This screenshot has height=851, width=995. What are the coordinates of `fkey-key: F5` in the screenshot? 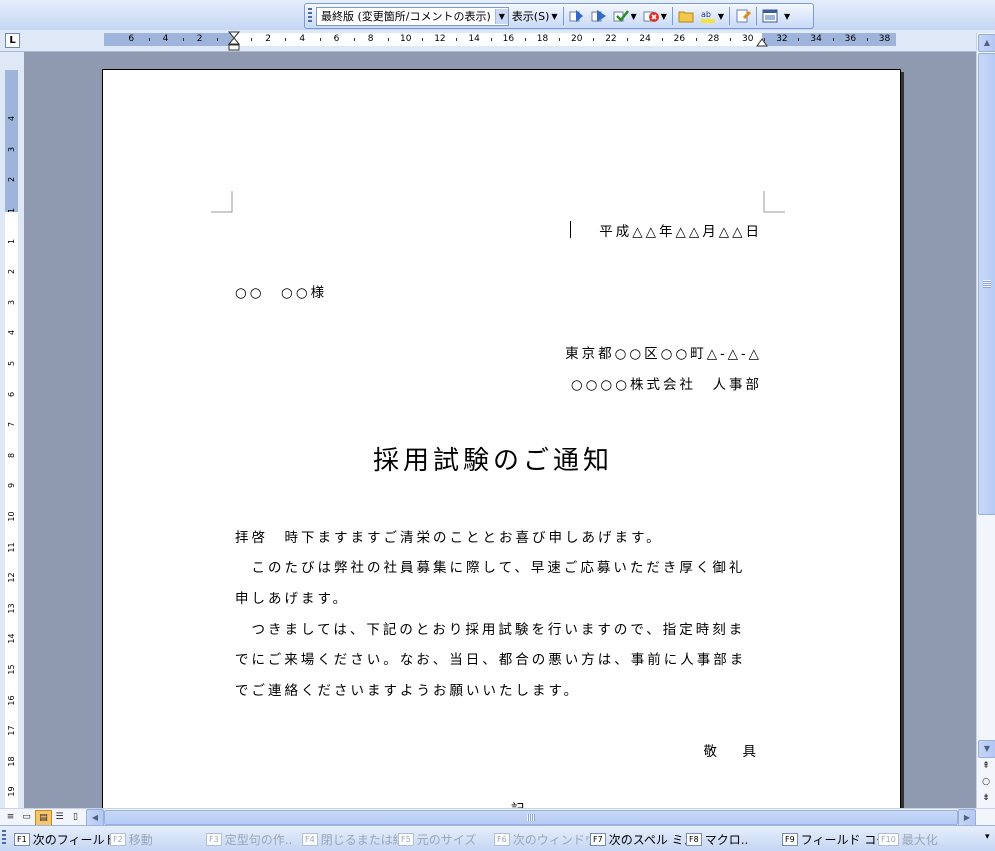 It's located at (406, 839).